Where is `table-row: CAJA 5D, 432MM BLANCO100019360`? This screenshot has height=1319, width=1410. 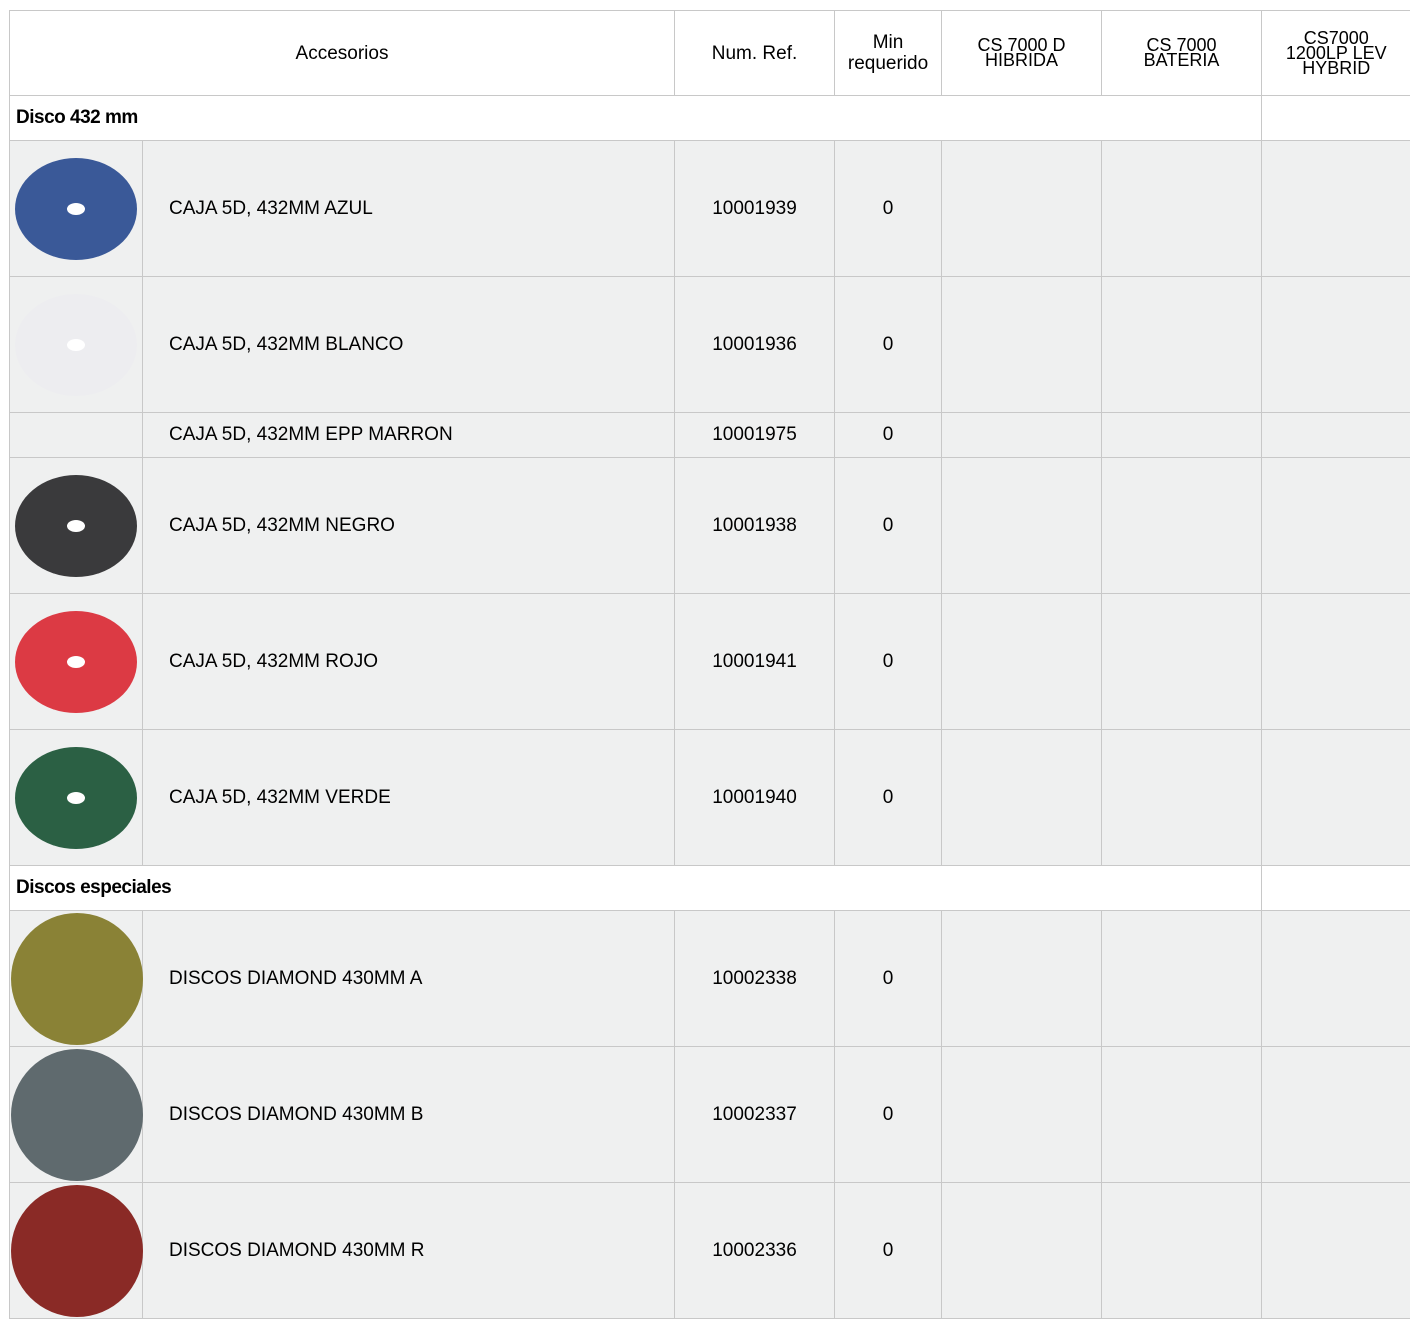
table-row: CAJA 5D, 432MM BLANCO100019360 is located at coordinates (710, 345).